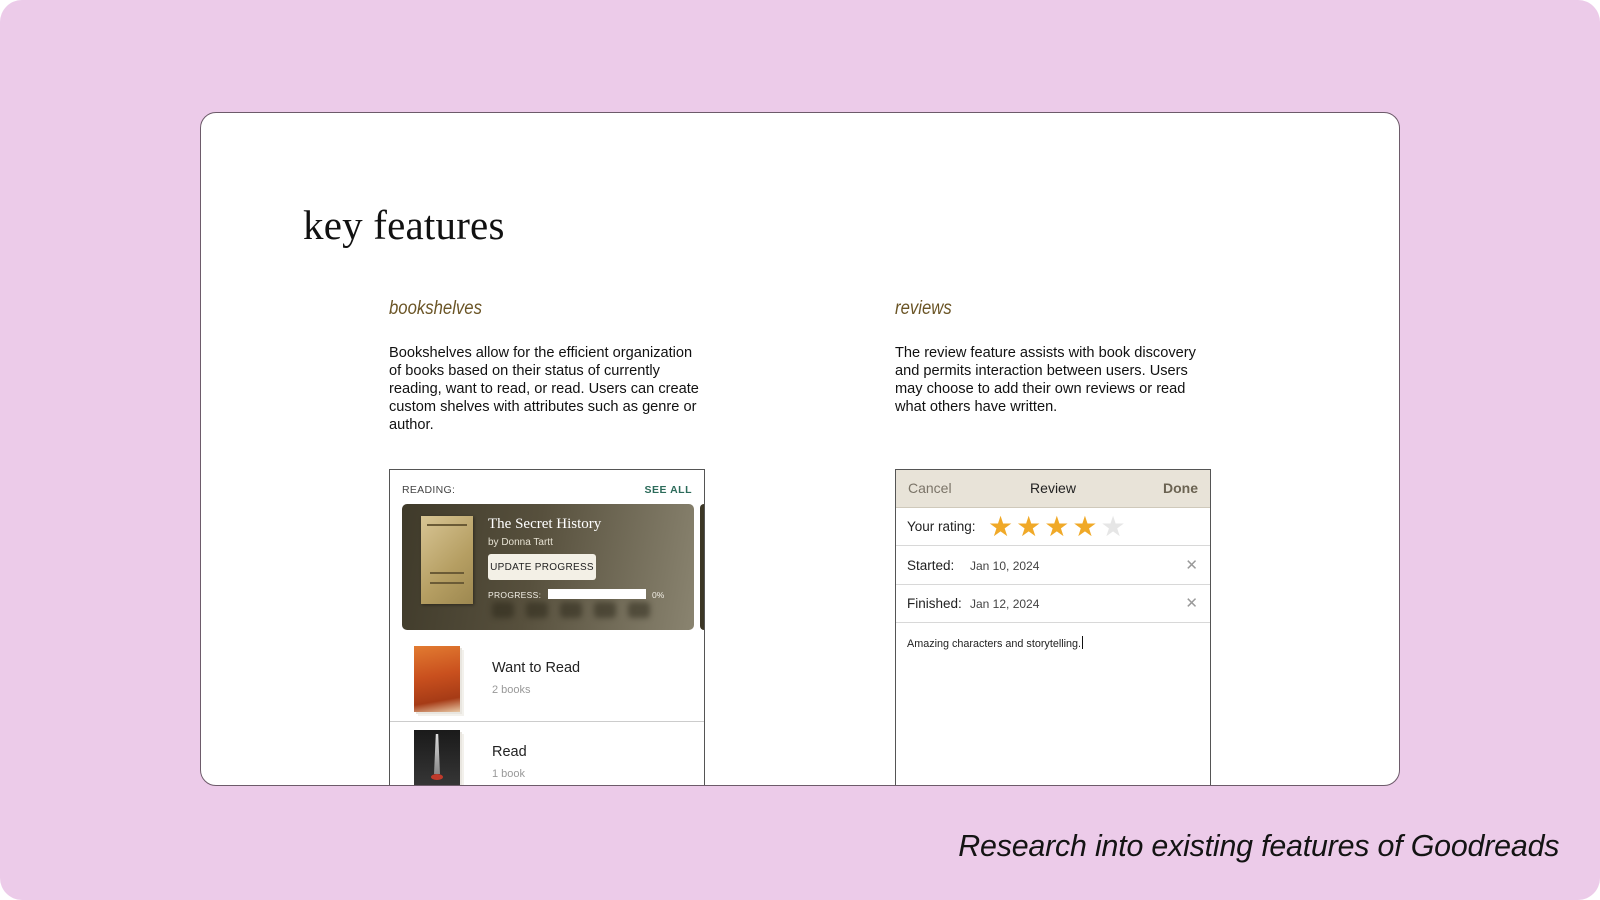 This screenshot has height=900, width=1600. Describe the element at coordinates (1053, 604) in the screenshot. I see `finished-row: Finished: Jan 12, 2024 ✕` at that location.